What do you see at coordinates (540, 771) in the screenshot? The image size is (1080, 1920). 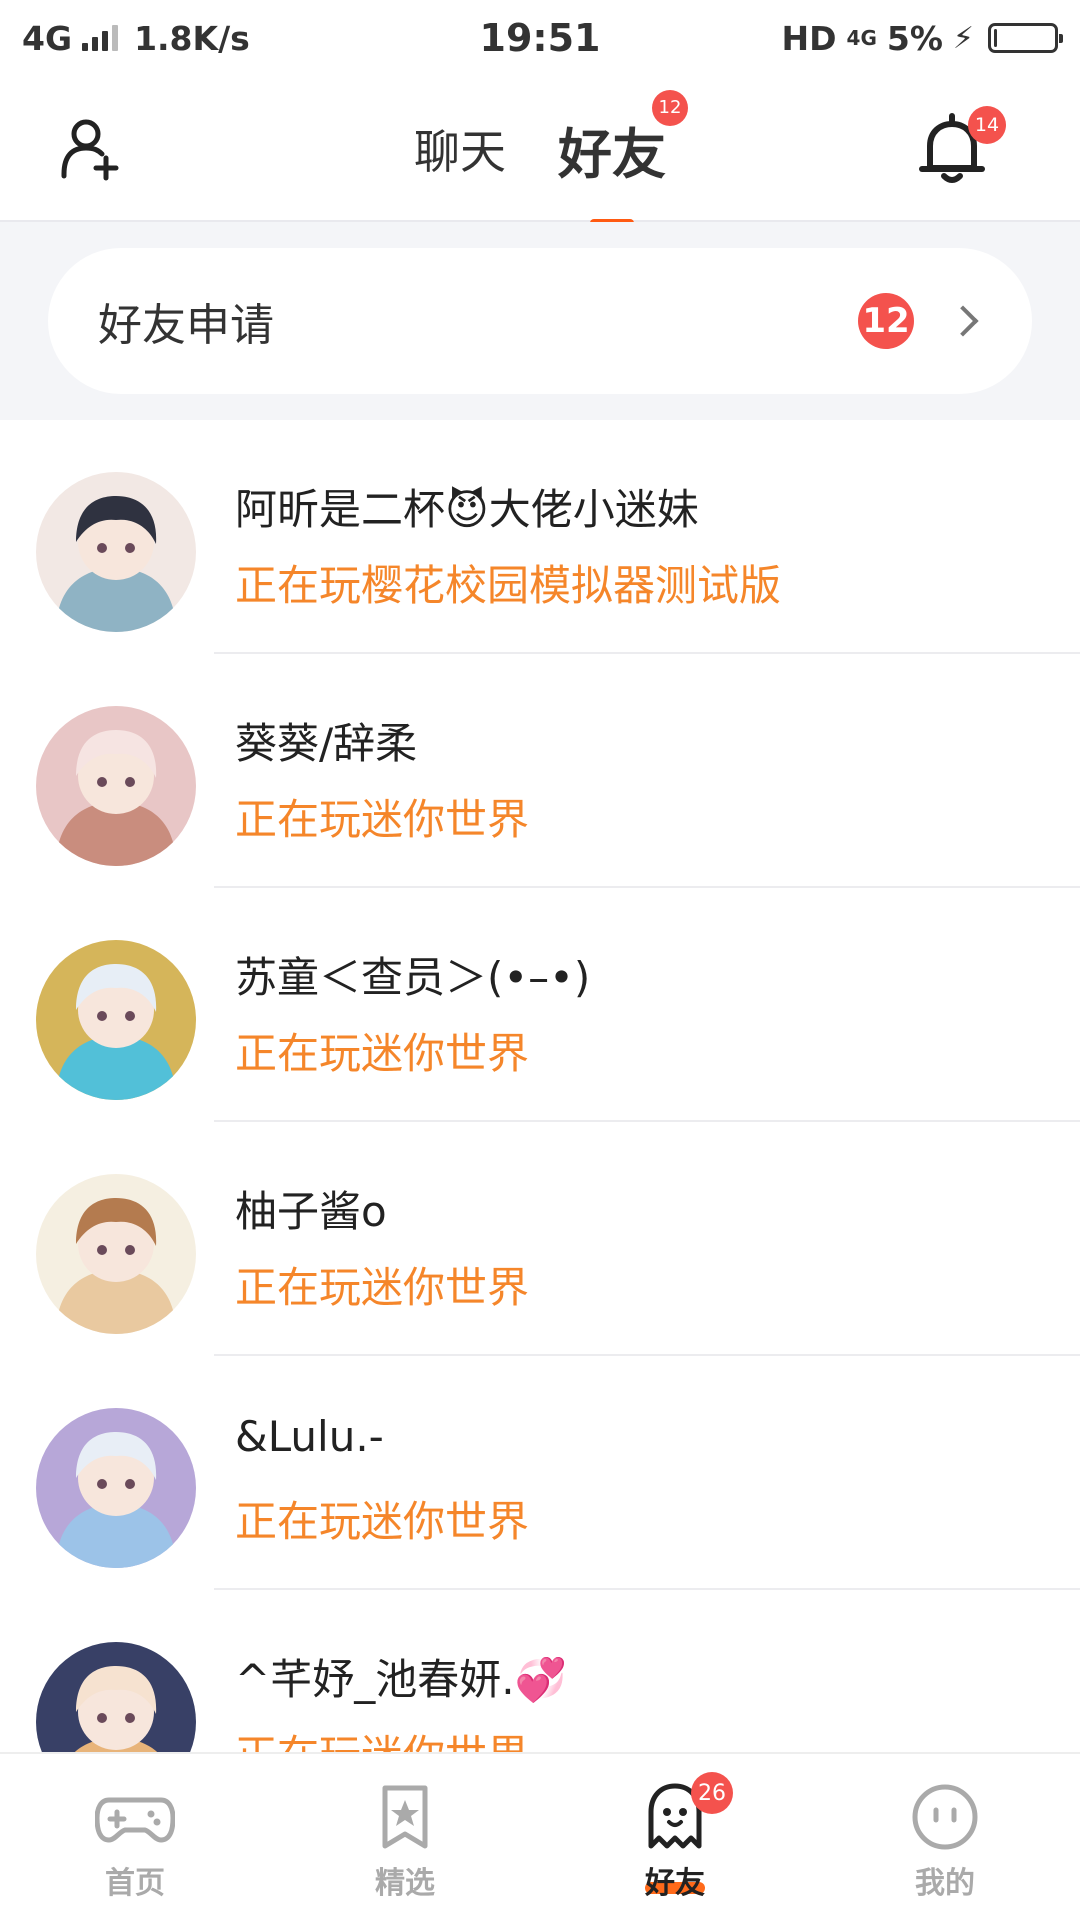 I see `friend-row: 葵葵/辞柔正在玩迷你世界` at bounding box center [540, 771].